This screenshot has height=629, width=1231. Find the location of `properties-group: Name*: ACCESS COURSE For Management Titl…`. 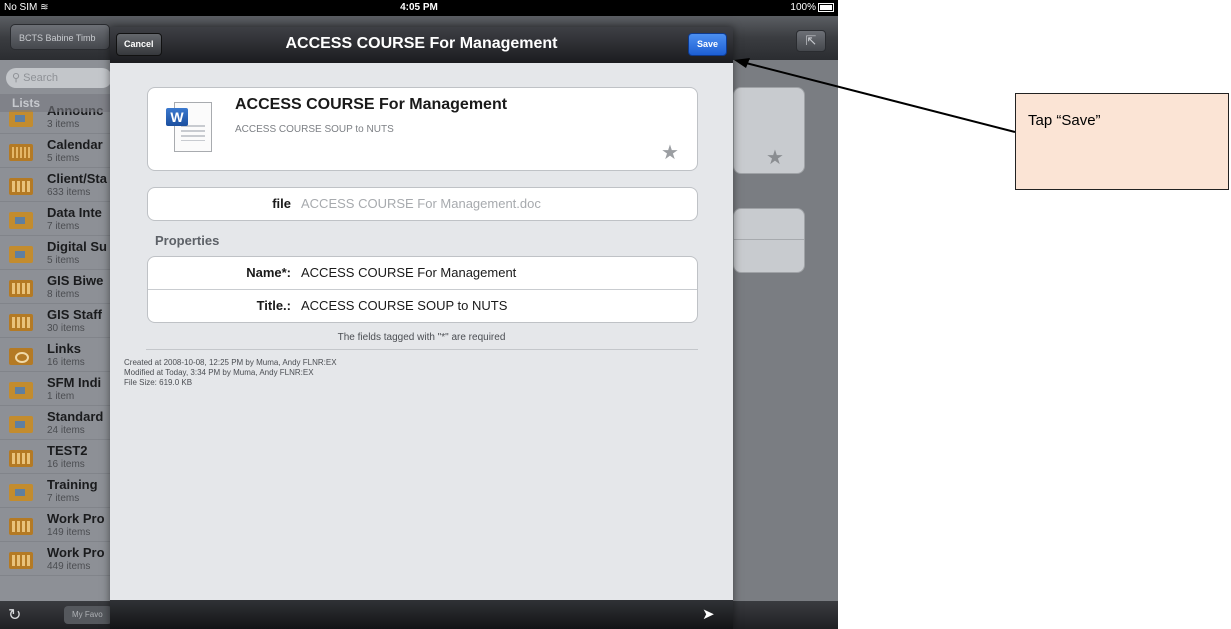

properties-group: Name*: ACCESS COURSE For Management Titl… is located at coordinates (422, 289).